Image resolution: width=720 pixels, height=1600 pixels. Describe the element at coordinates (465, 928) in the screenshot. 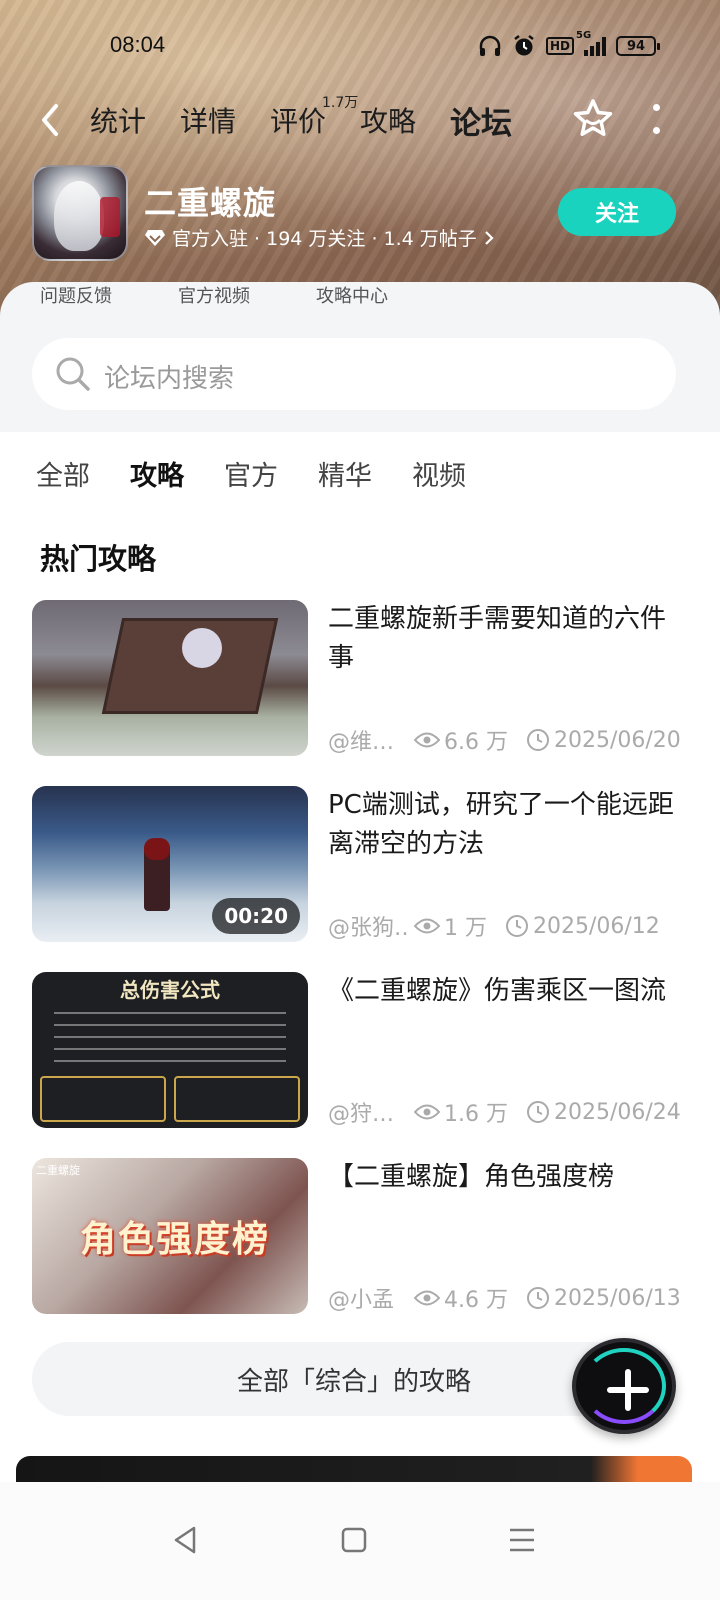

I see `post-views-count: 1 万` at that location.